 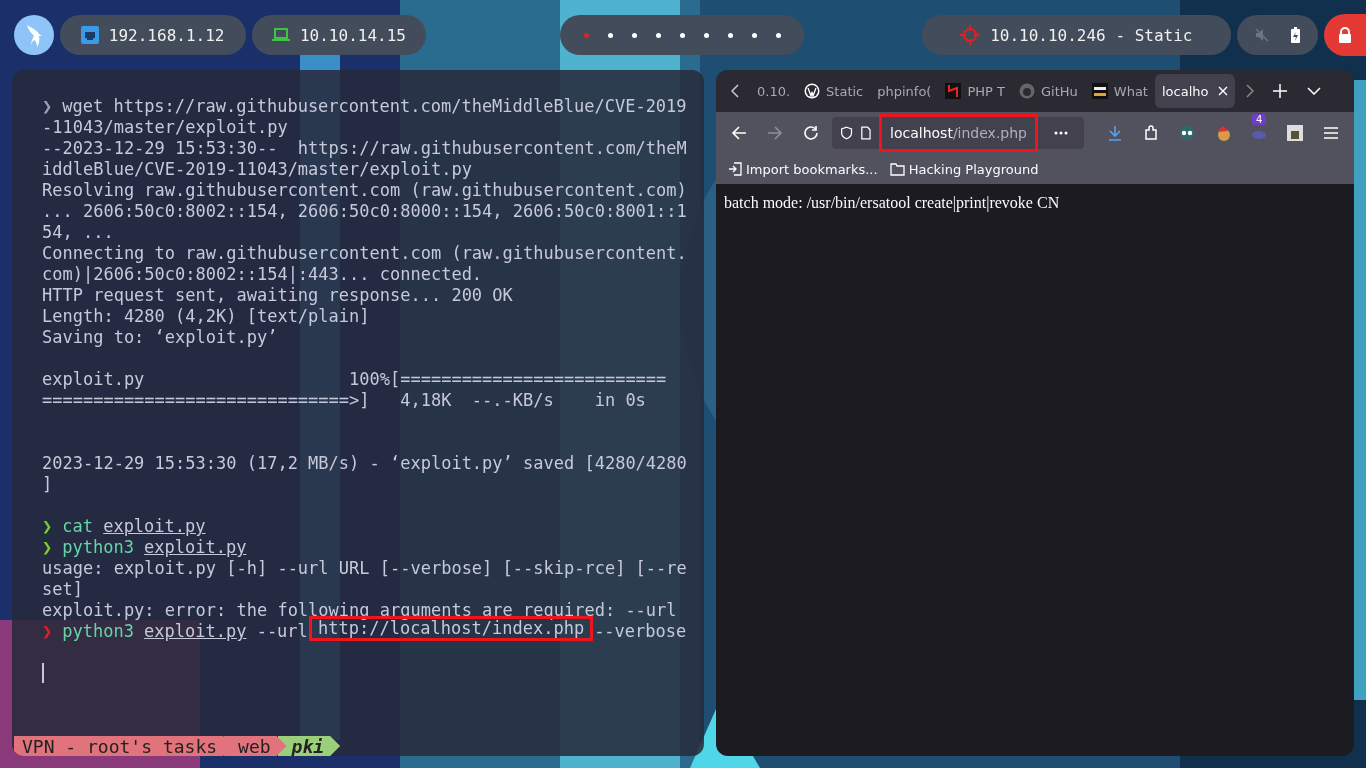 I want to click on lock-icon, so click(x=1345, y=35).